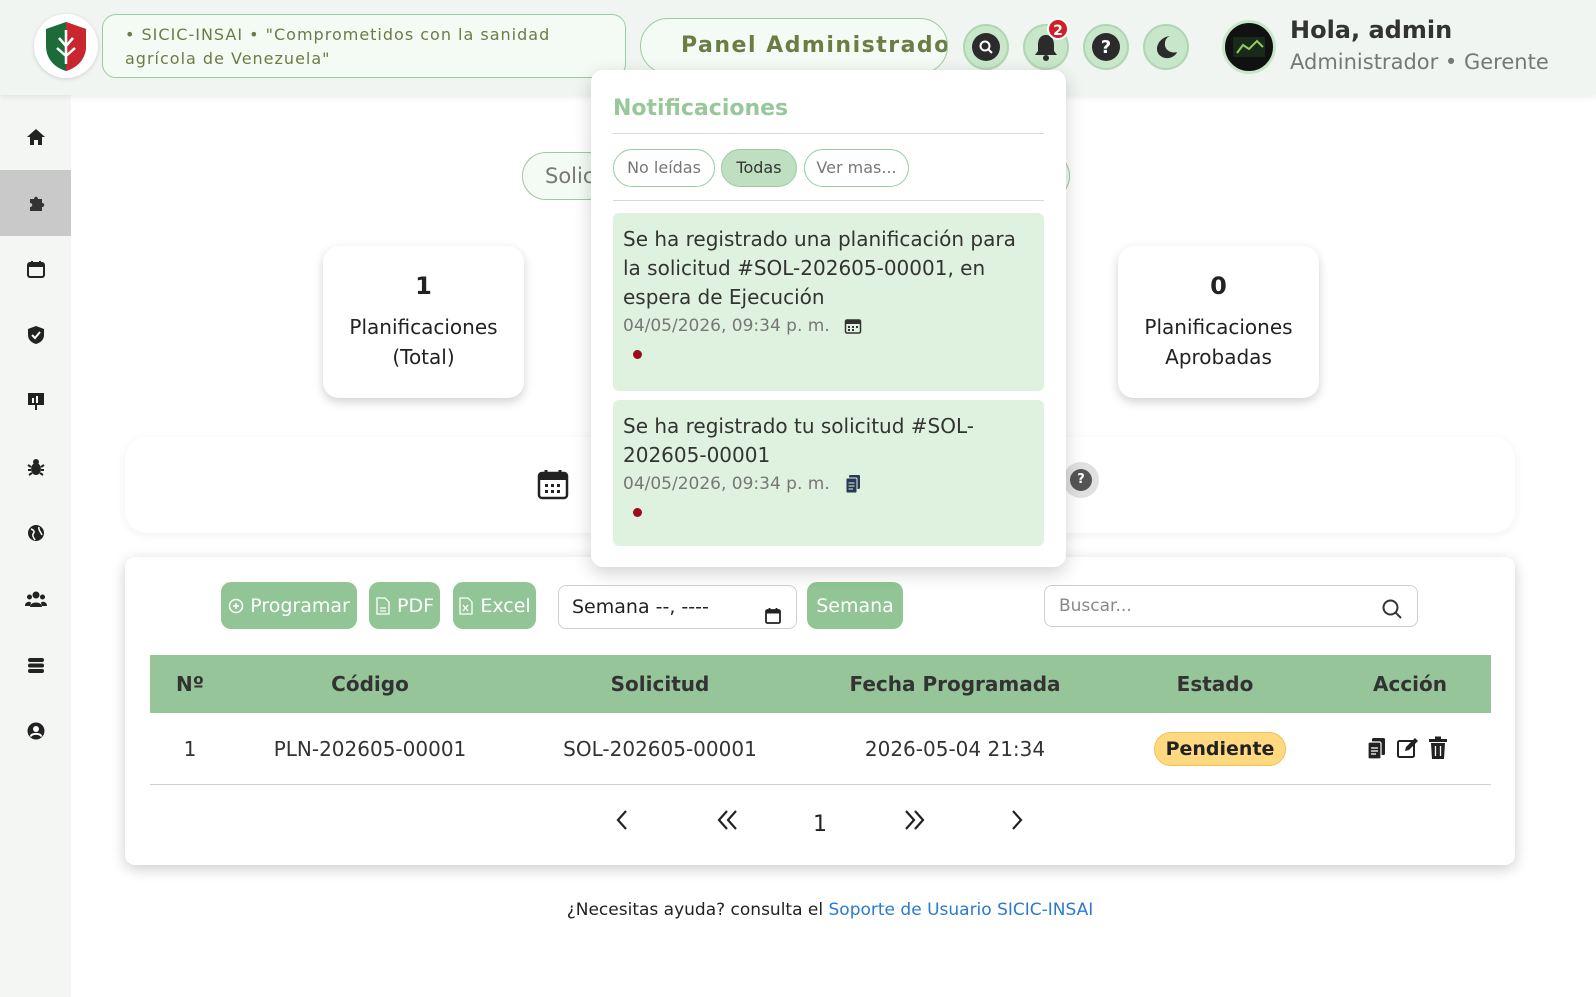 The height and width of the screenshot is (997, 1596). I want to click on avatar, so click(1249, 47).